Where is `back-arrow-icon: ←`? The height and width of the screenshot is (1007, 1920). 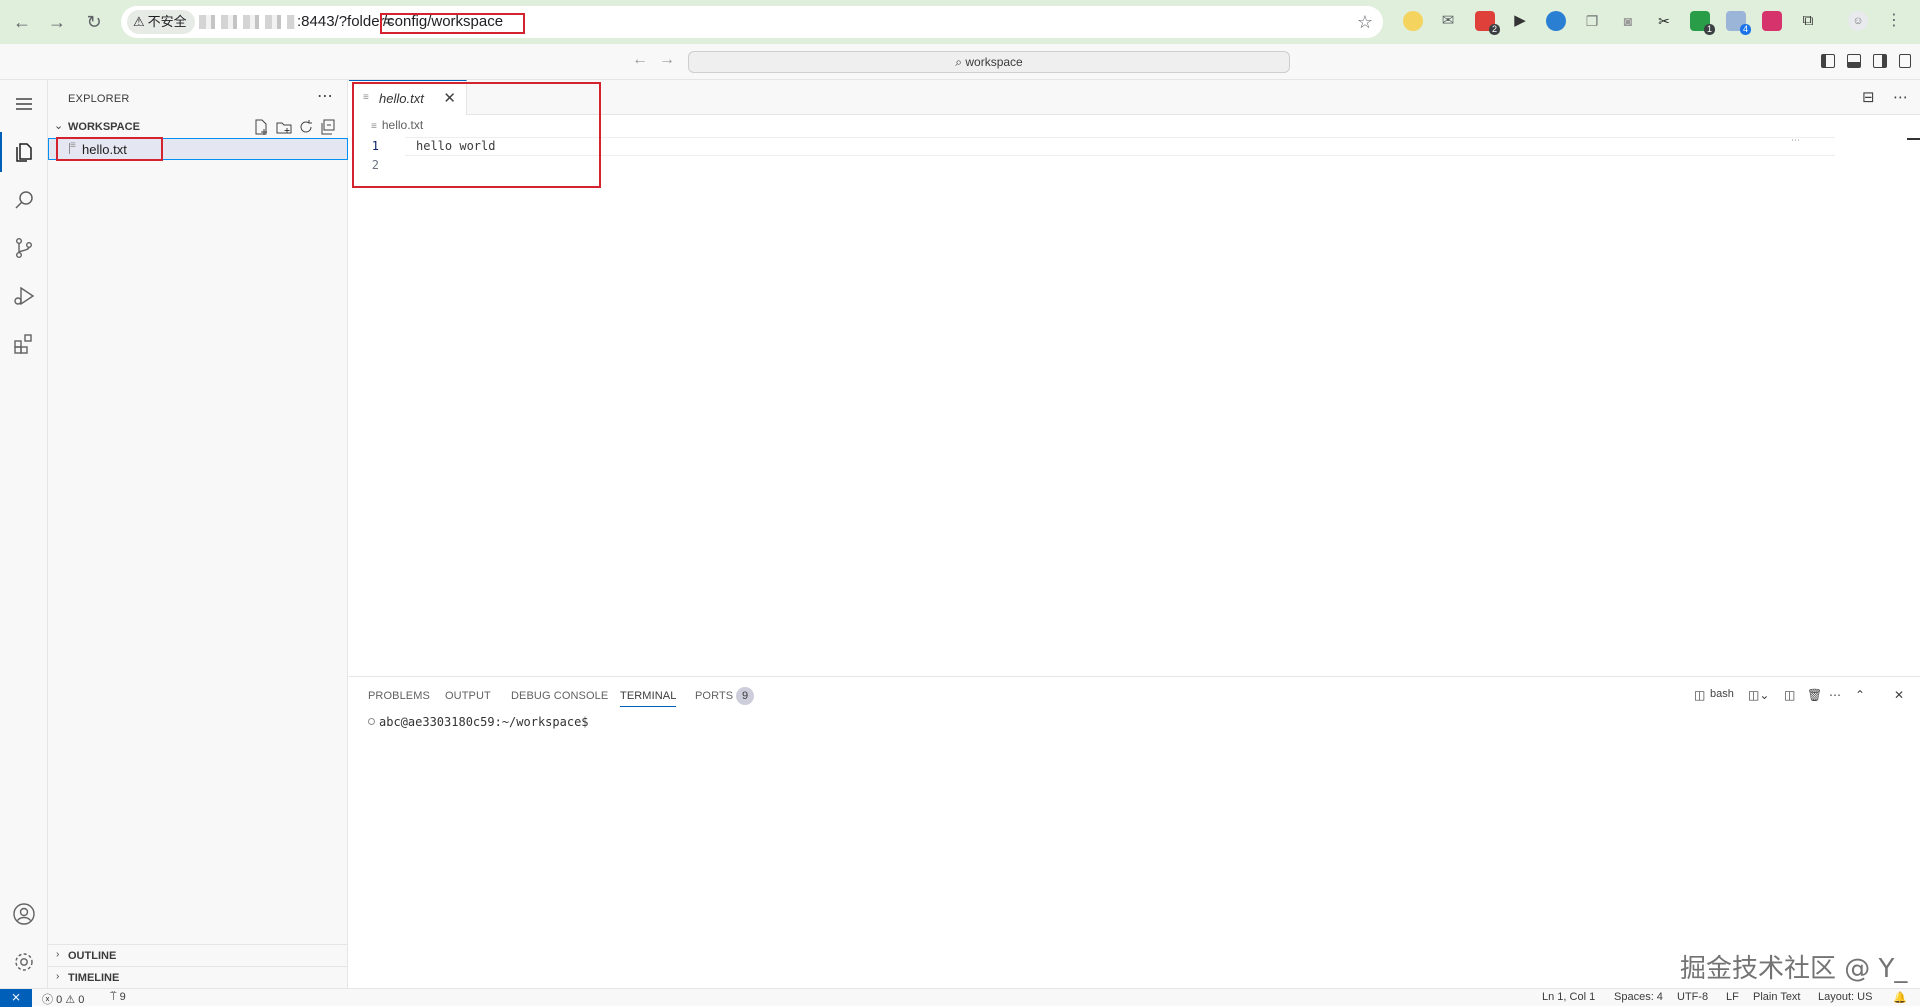
back-arrow-icon: ← is located at coordinates (22, 22).